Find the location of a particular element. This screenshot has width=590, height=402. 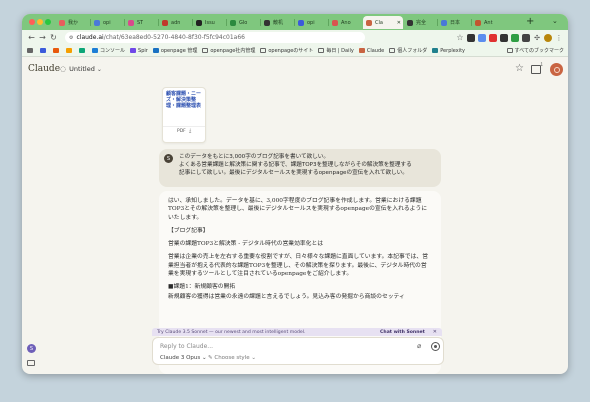

browser-menu-icon: ⋮ is located at coordinates (559, 38).